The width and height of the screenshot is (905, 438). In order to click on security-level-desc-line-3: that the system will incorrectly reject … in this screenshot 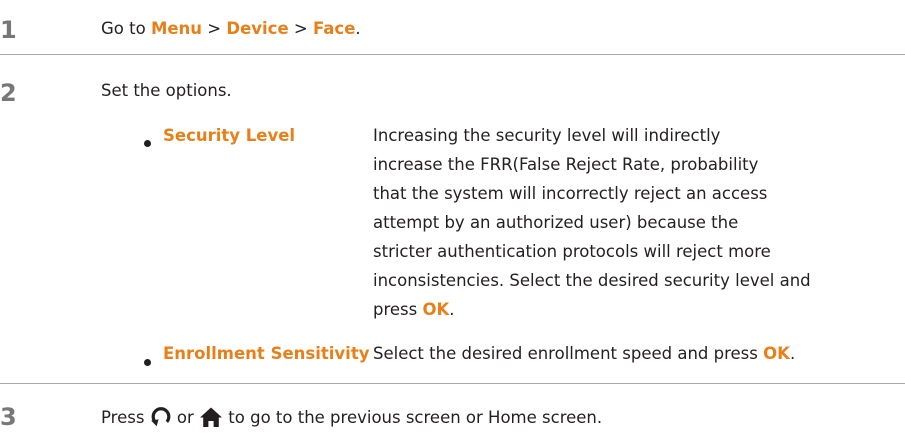, I will do `click(570, 193)`.